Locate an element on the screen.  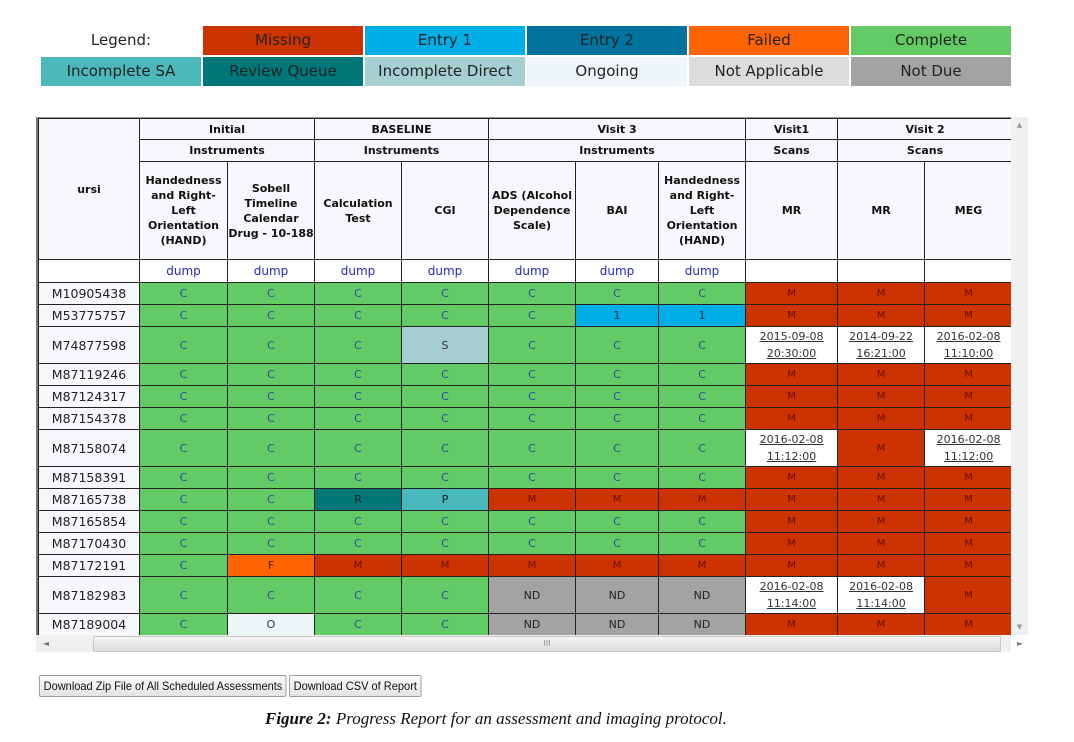
scan-time: 20:30:00 is located at coordinates (791, 353).